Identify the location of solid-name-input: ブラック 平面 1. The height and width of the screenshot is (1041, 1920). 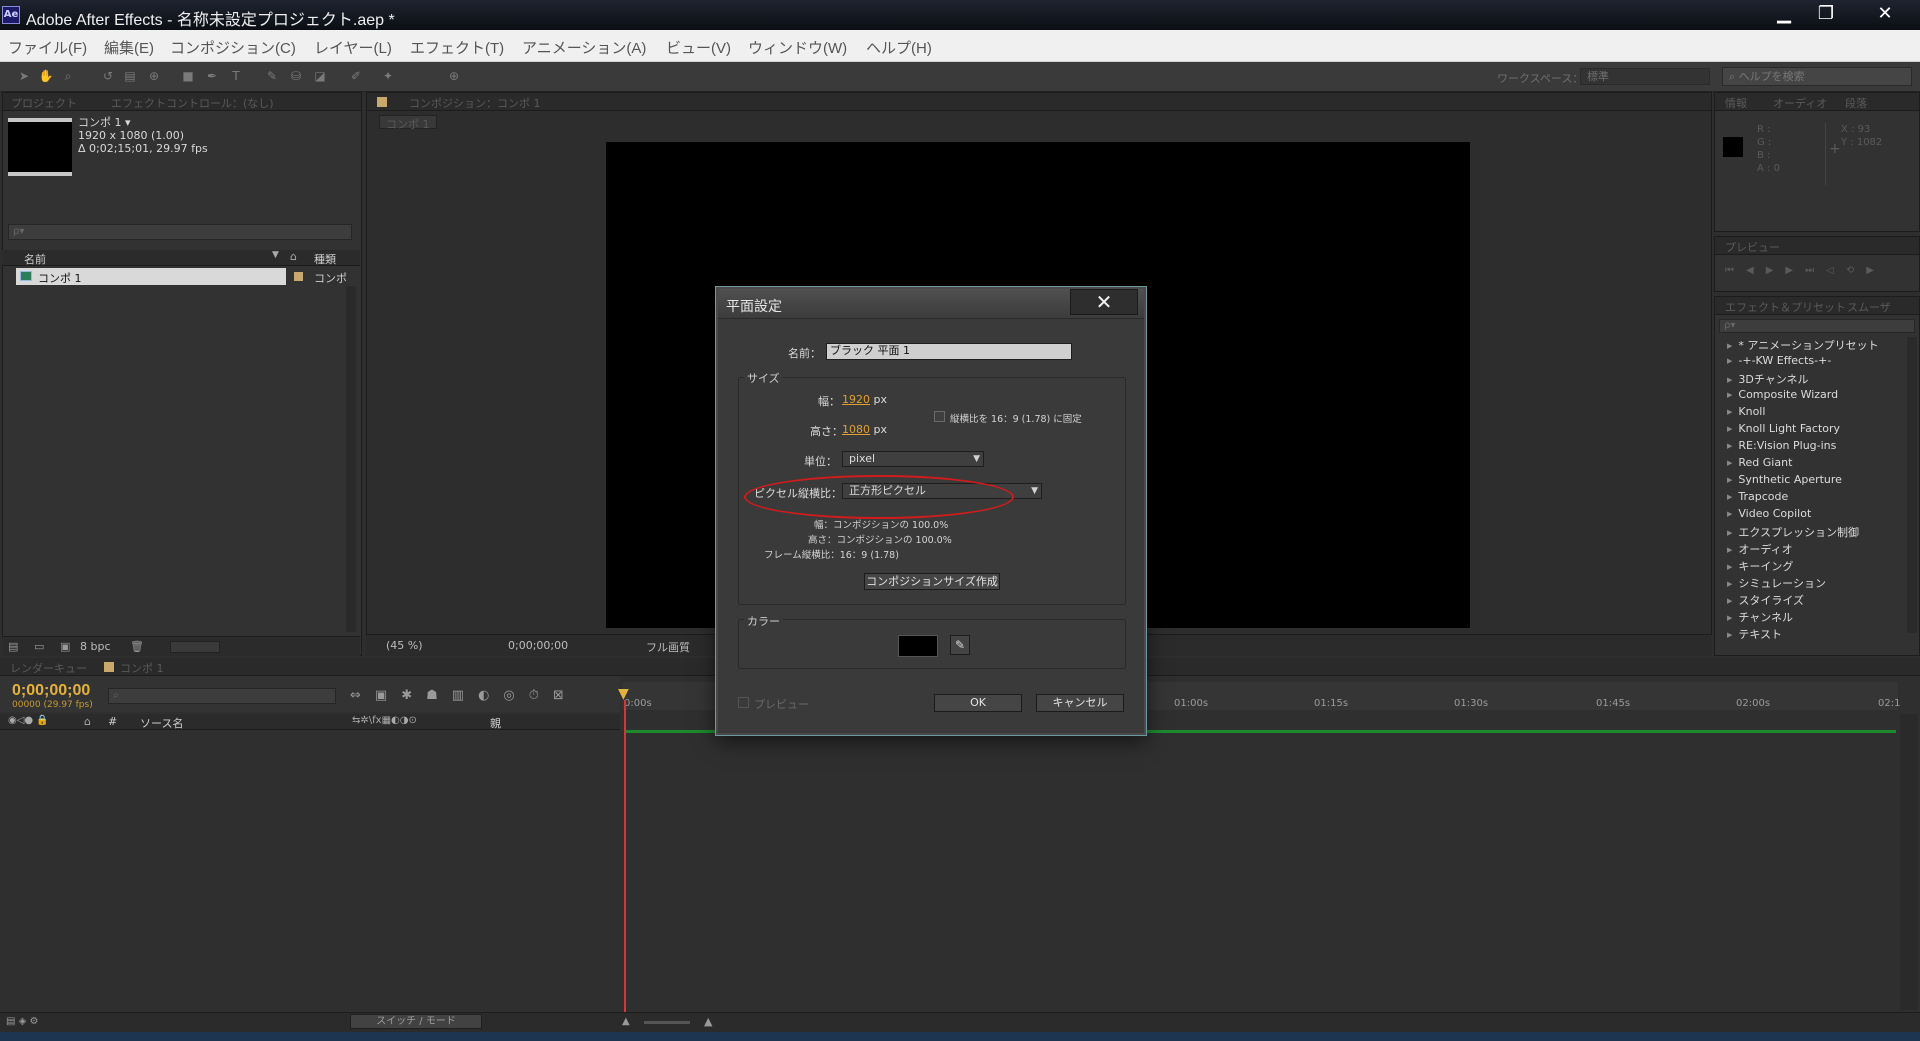
(949, 351).